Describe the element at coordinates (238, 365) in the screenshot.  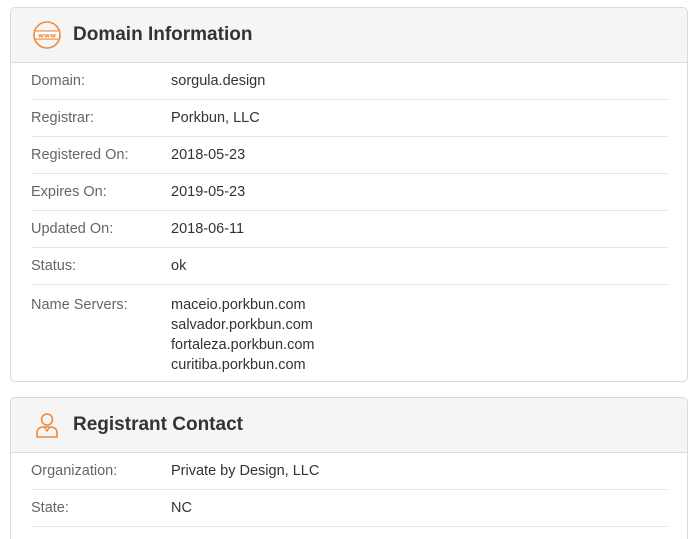
I see `name-server: curitiba.porkbun.com` at that location.